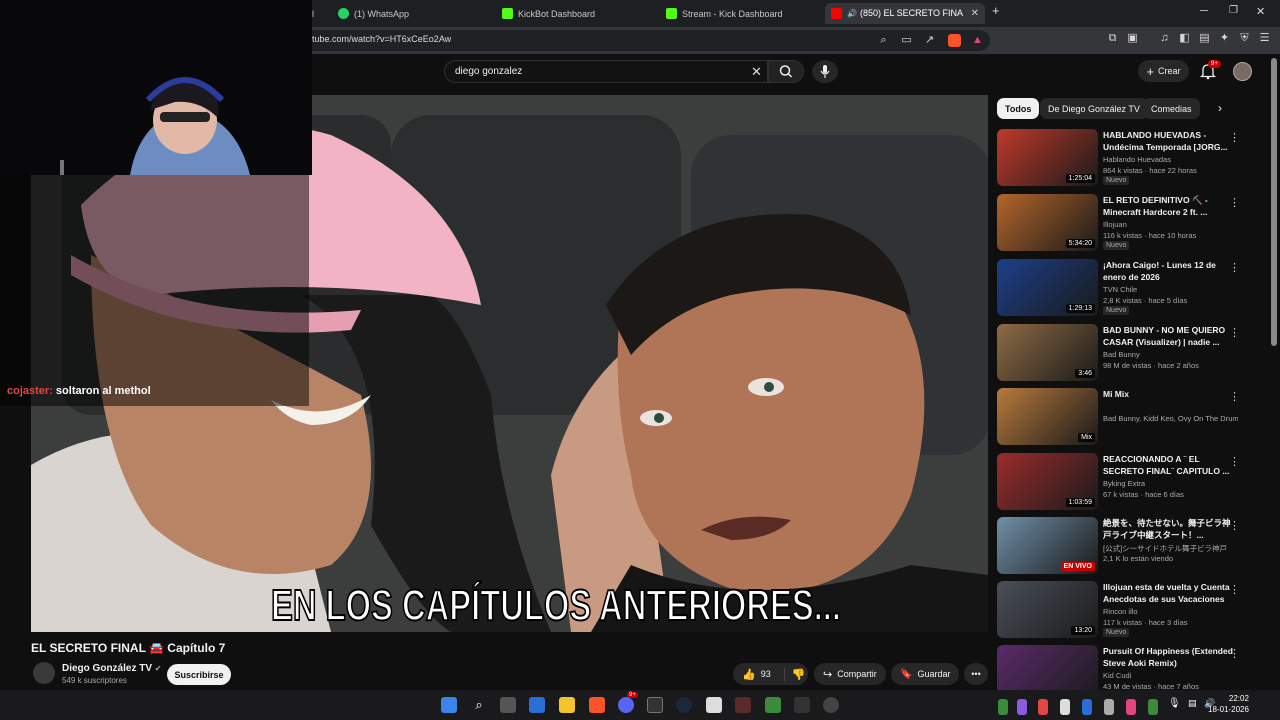 Image resolution: width=1280 pixels, height=720 pixels. I want to click on video-thumbnail: 5:34:20, so click(1047, 222).